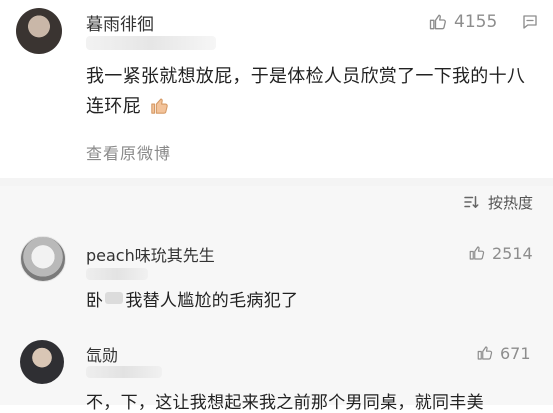  What do you see at coordinates (39, 31) in the screenshot?
I see `post-author-avatar` at bounding box center [39, 31].